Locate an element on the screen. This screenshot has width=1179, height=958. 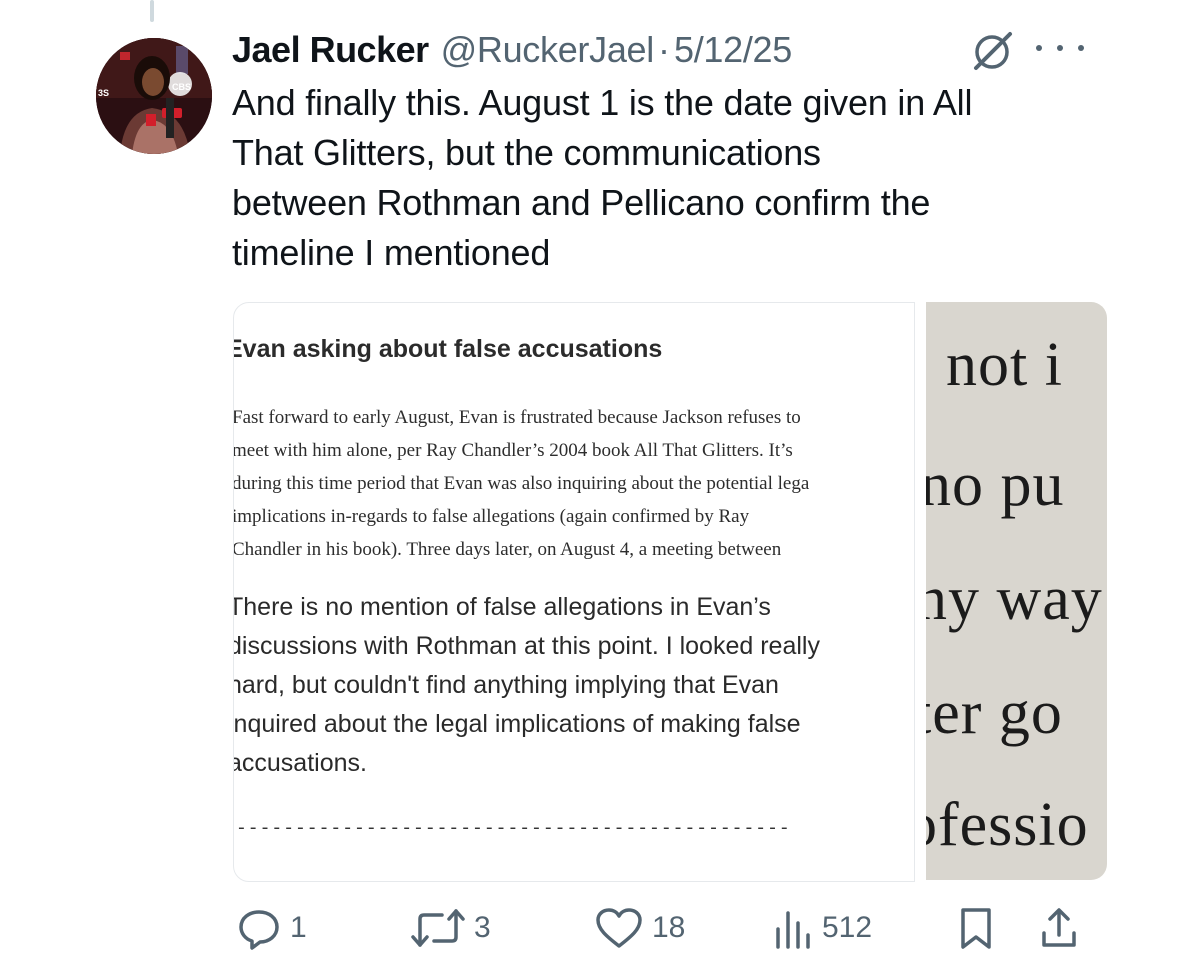
author-handle: @RuckerJael is located at coordinates (548, 50).